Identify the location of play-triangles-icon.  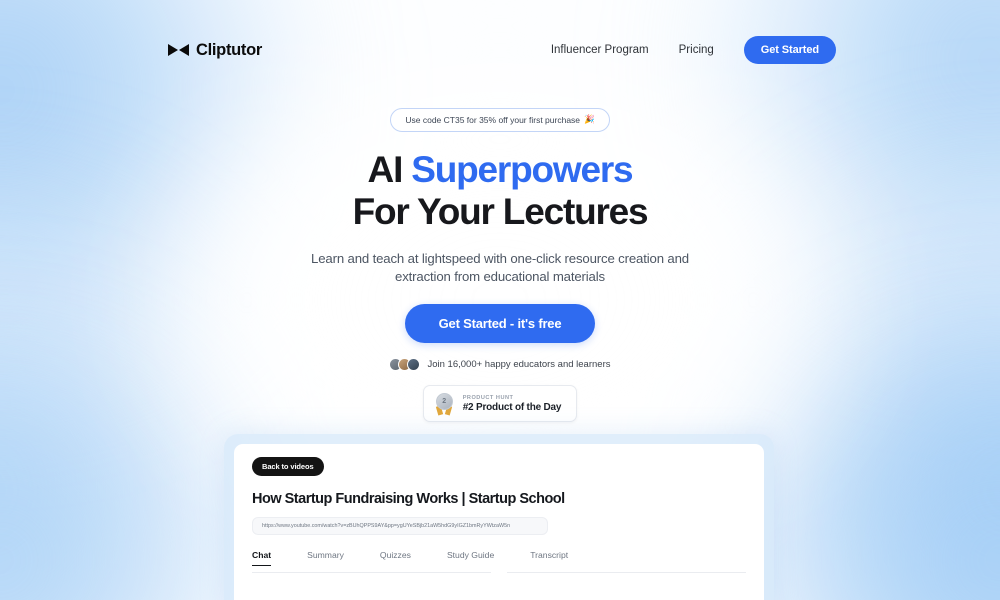
(178, 50).